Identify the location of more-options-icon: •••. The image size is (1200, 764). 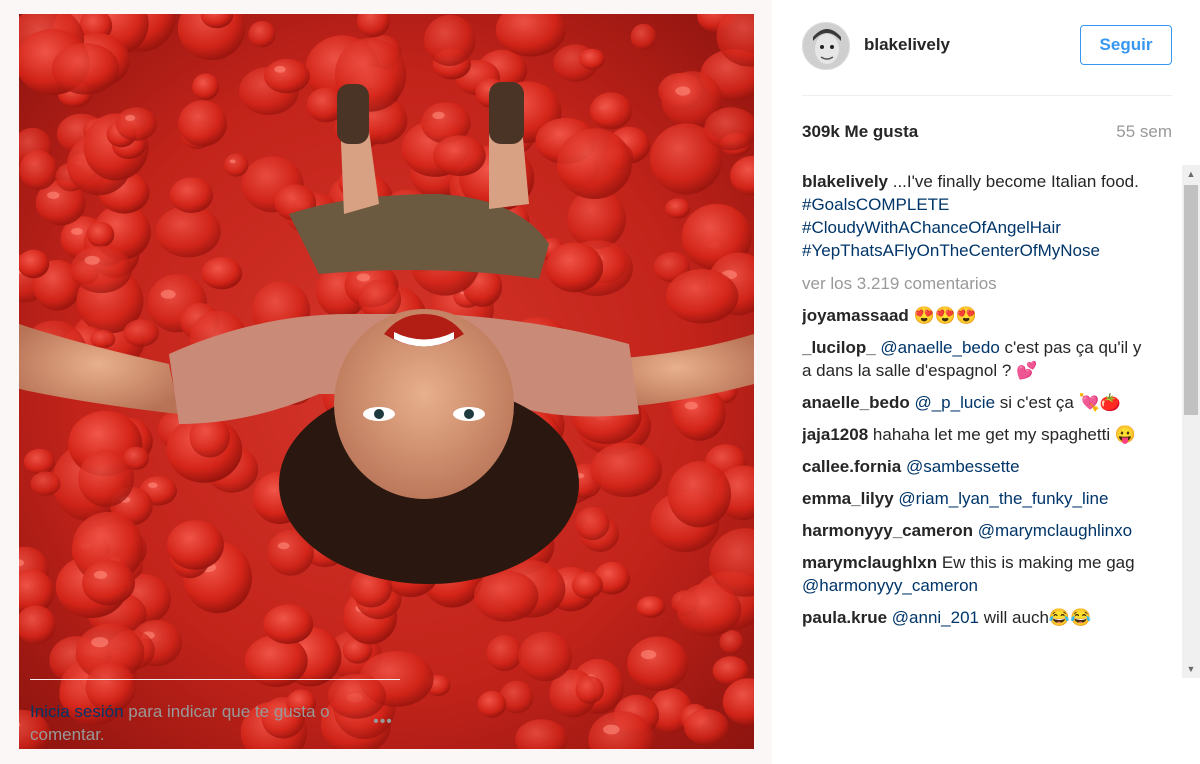
(383, 722).